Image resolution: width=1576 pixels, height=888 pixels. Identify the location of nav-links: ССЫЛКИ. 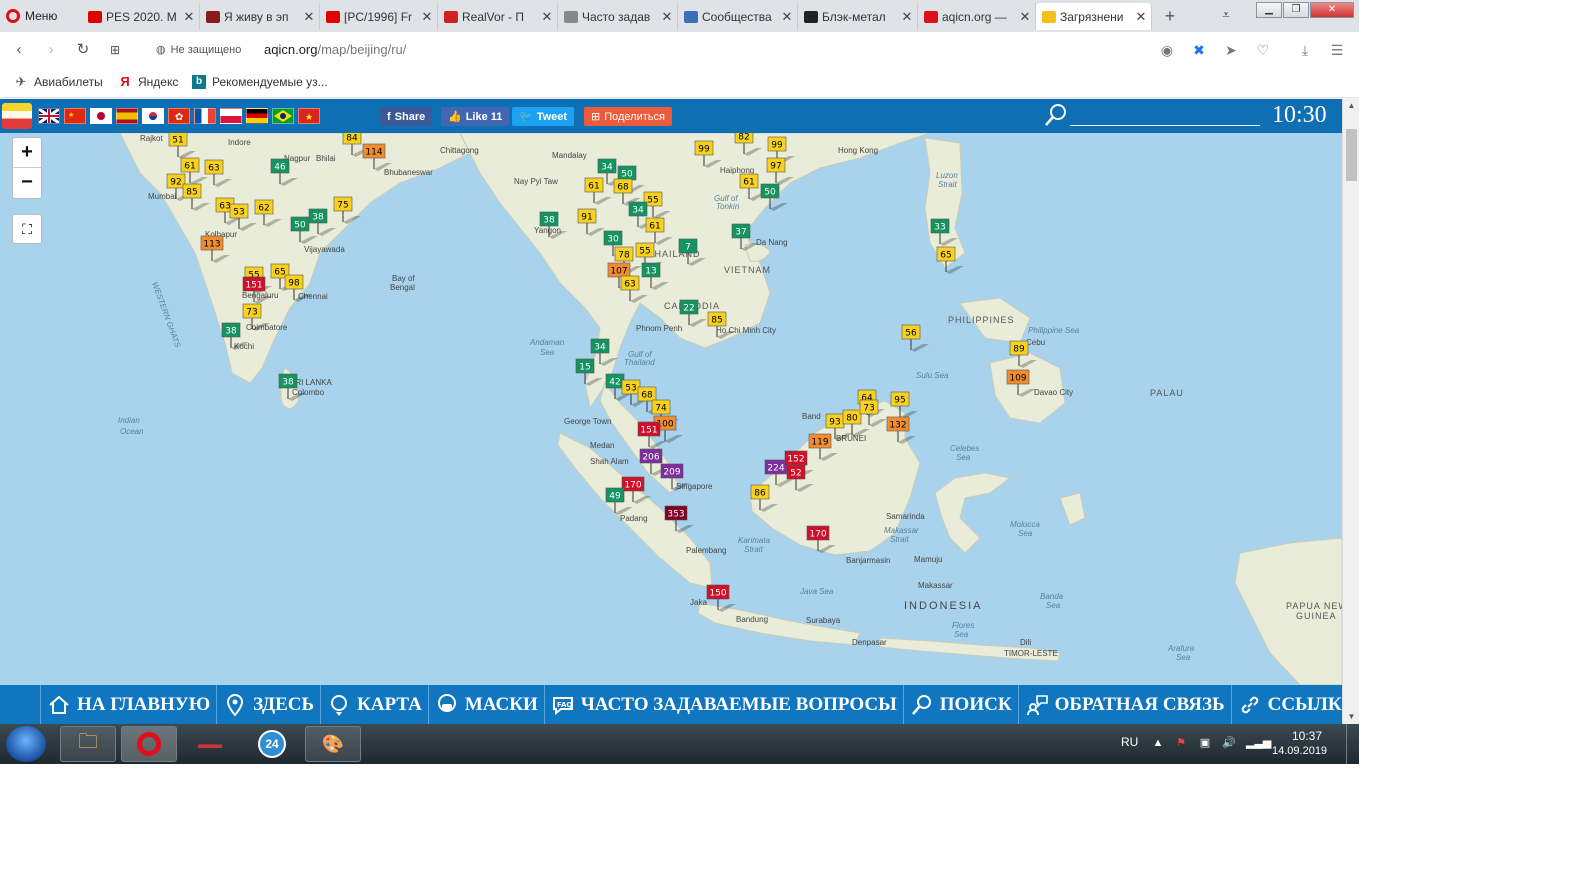
(1286, 704).